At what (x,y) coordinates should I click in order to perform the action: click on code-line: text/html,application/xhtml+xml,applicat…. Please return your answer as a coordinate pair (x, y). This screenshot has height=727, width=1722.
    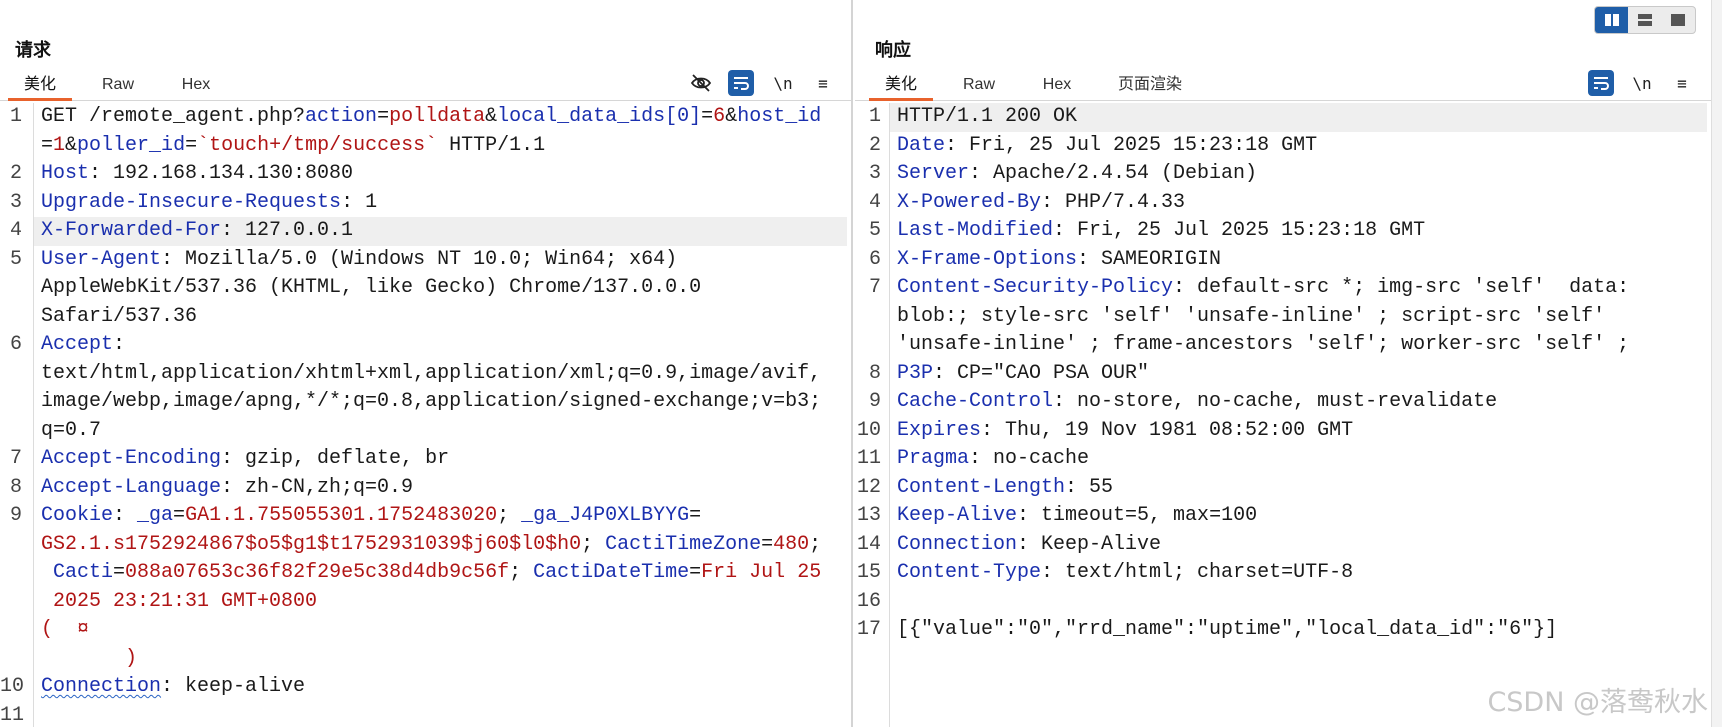
    Looking at the image, I should click on (440, 374).